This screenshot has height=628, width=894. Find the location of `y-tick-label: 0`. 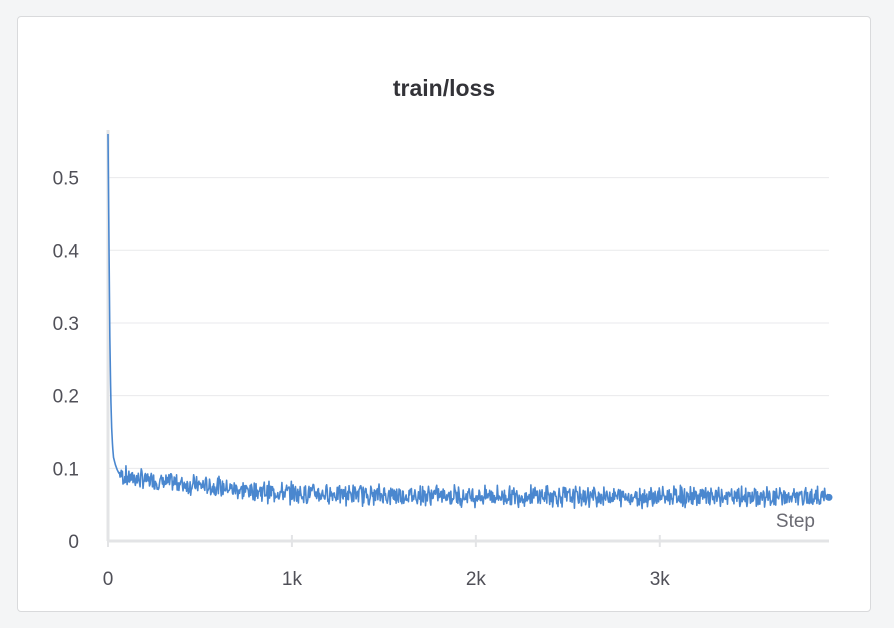

y-tick-label: 0 is located at coordinates (73, 542).